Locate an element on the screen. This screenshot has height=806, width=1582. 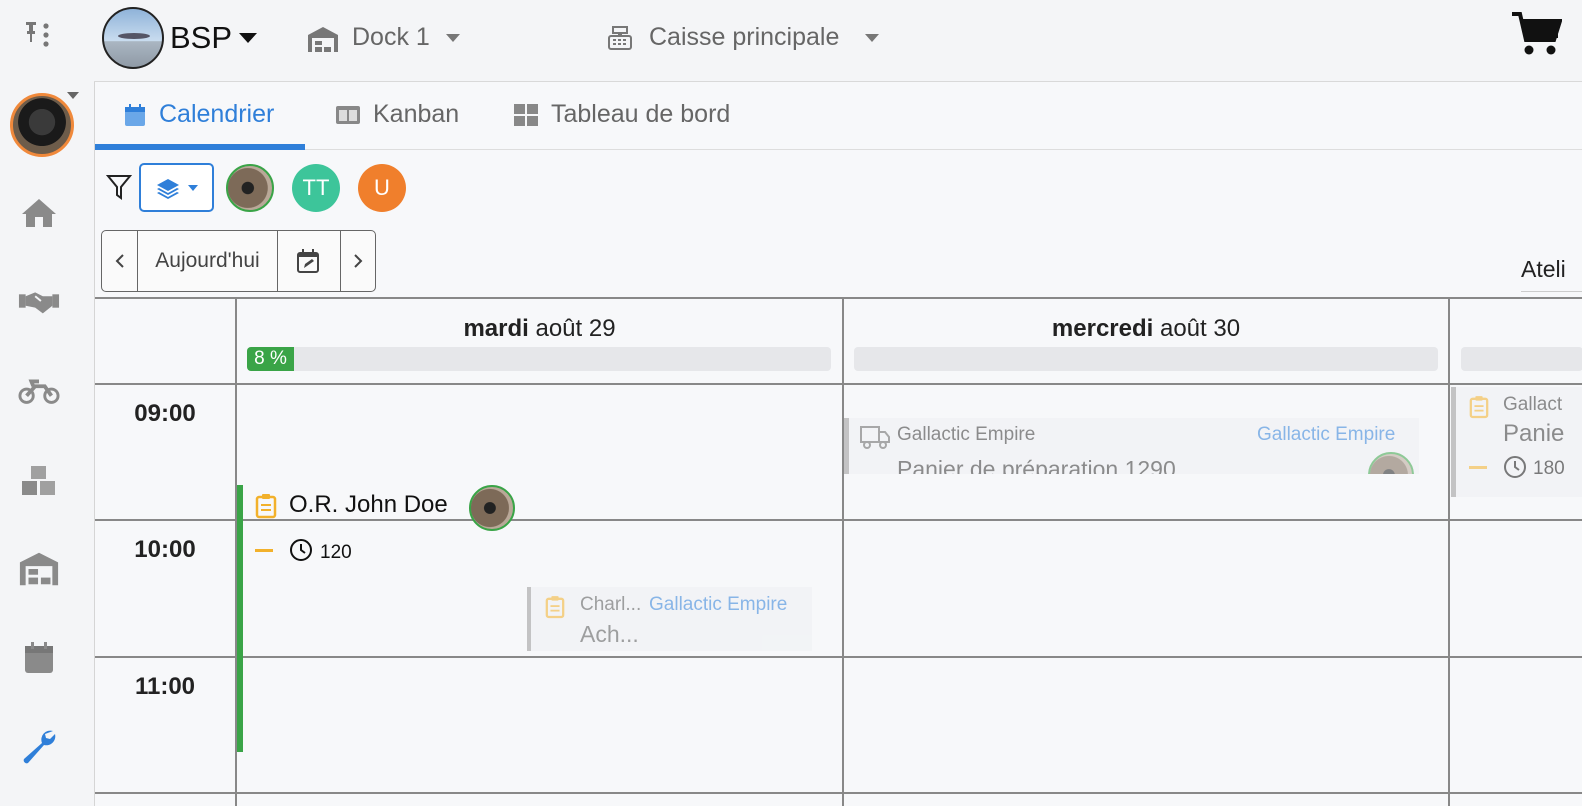
motorcycle-icon is located at coordinates (39, 391).